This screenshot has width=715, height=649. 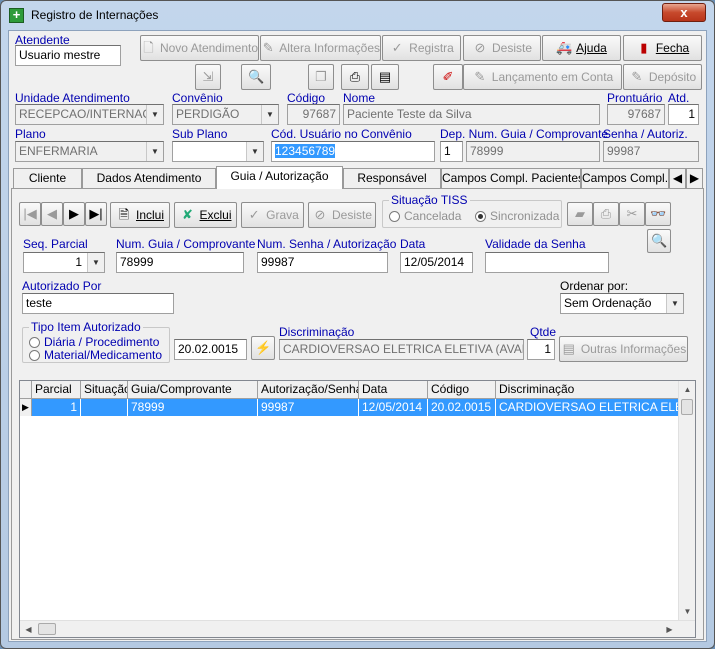 I want to click on app-plus-icon: +, so click(x=16, y=15).